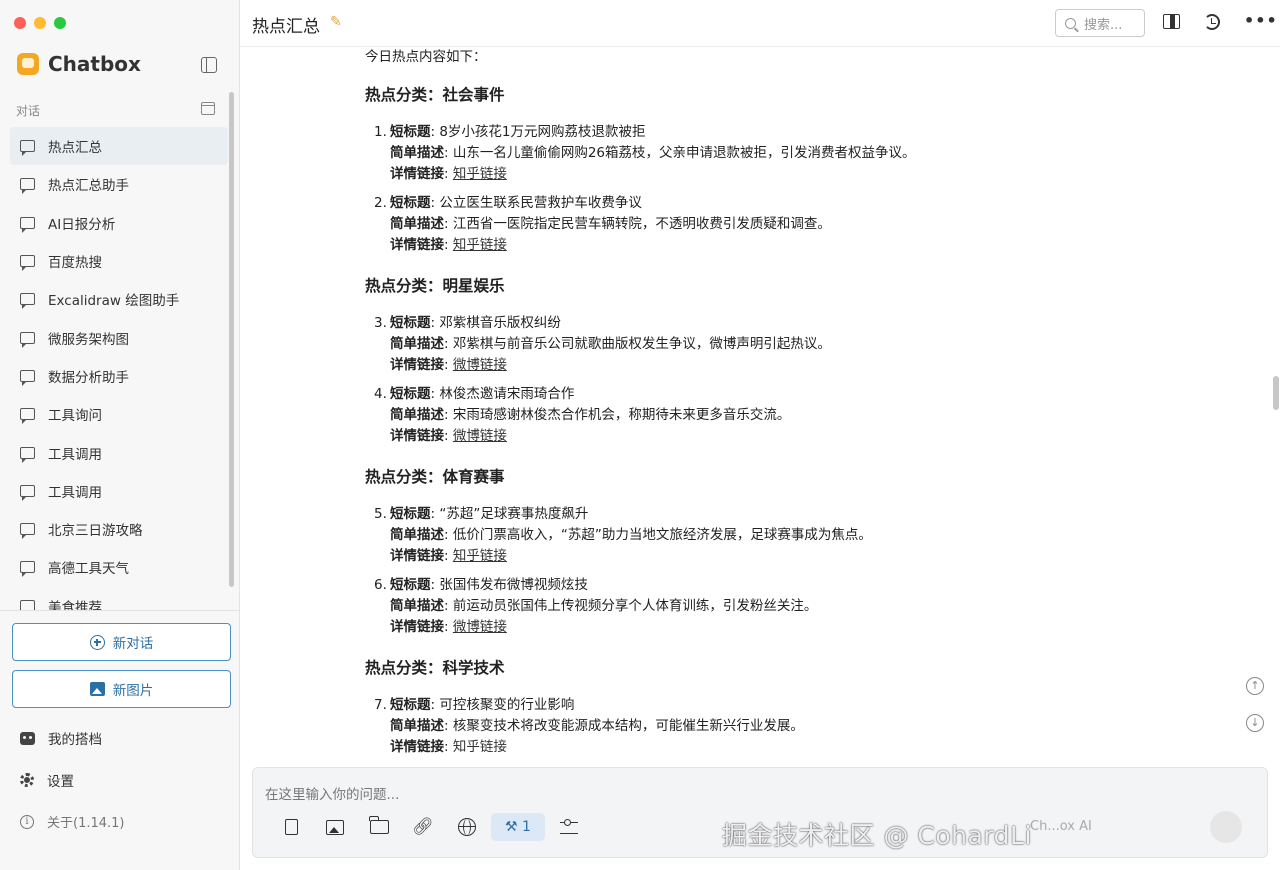  I want to click on item-desc: 江西省一医院指定民营车辆转院，不透明收费引发质疑和调查。, so click(641, 224).